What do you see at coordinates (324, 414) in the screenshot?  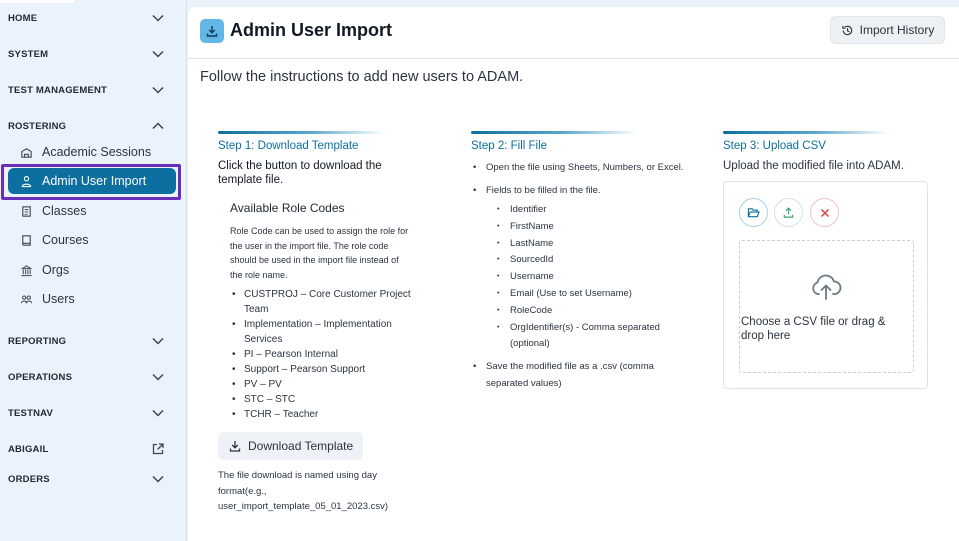 I see `role-code-item: TCHR – Teacher` at bounding box center [324, 414].